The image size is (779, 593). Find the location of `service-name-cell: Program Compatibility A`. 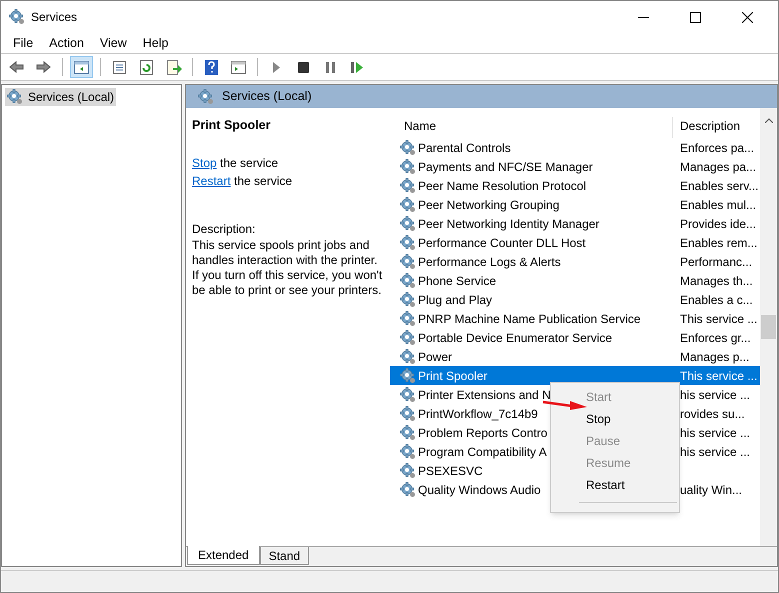

service-name-cell: Program Compatibility A is located at coordinates (482, 451).